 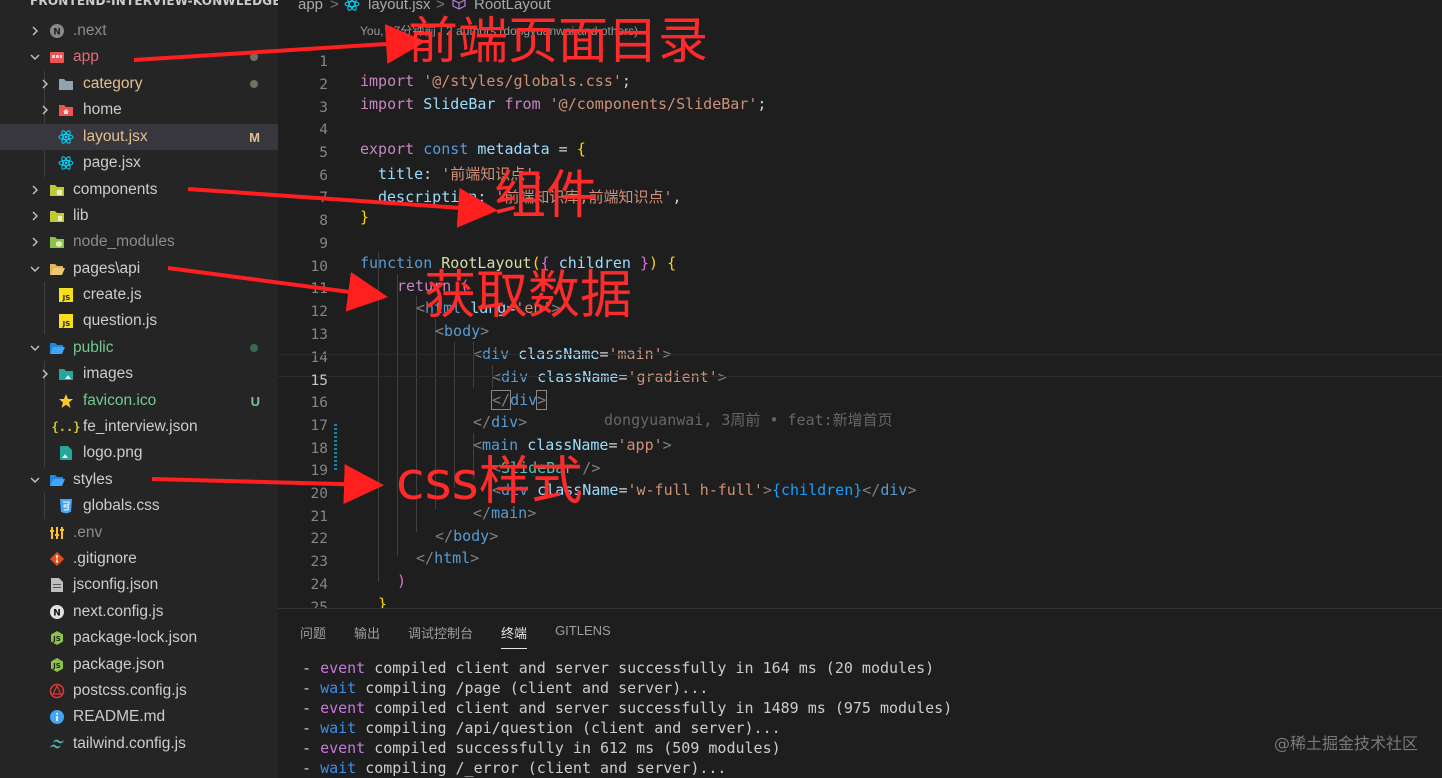 I want to click on git-status-badge: U, so click(x=255, y=401).